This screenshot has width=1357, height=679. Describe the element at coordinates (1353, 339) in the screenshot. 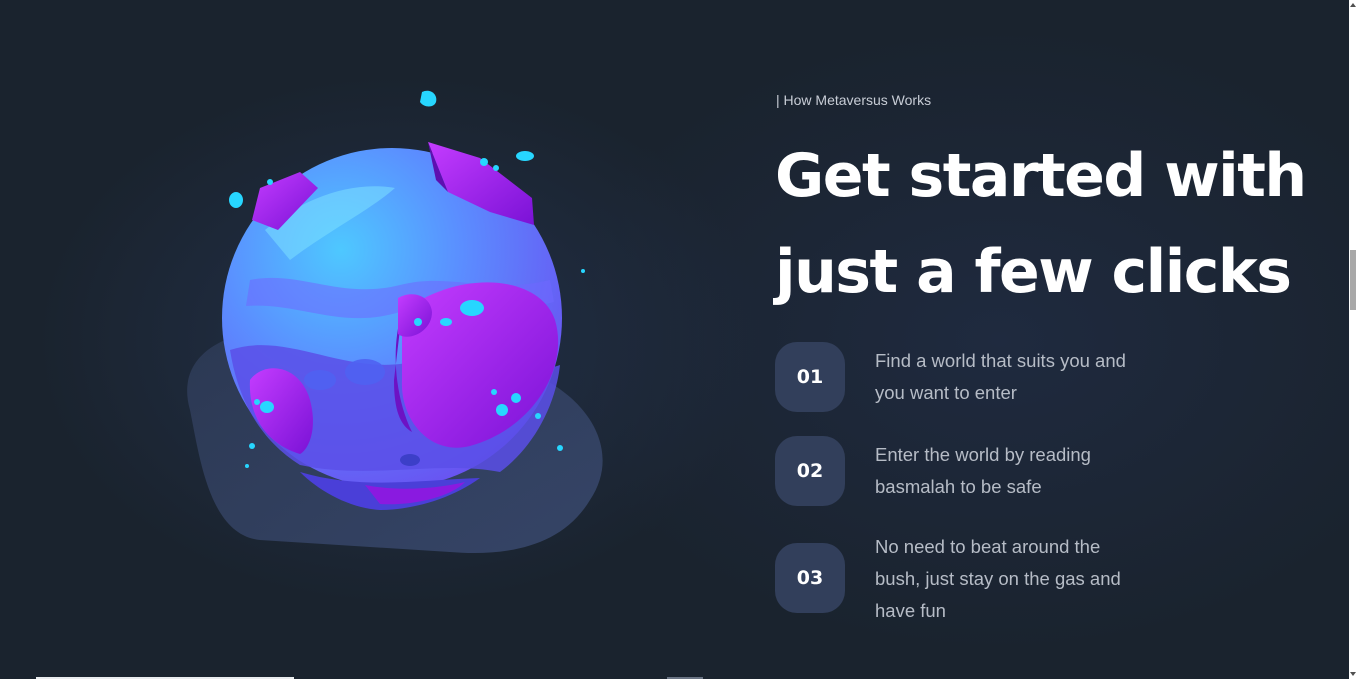

I see `page-scrollbar` at that location.